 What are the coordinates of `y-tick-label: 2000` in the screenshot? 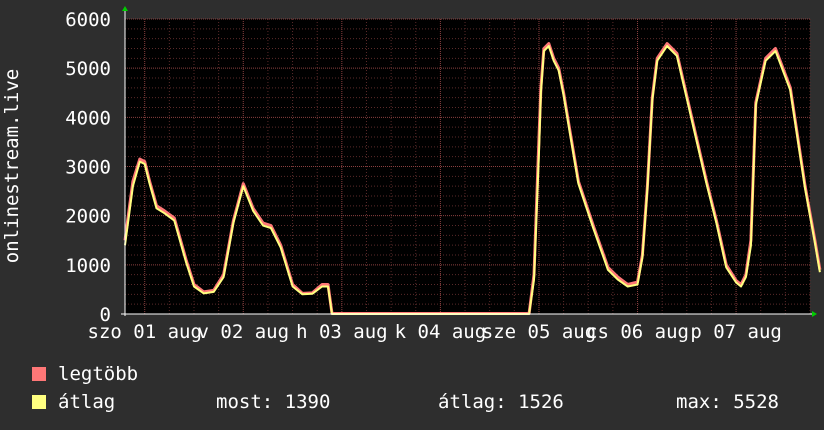 It's located at (88, 217).